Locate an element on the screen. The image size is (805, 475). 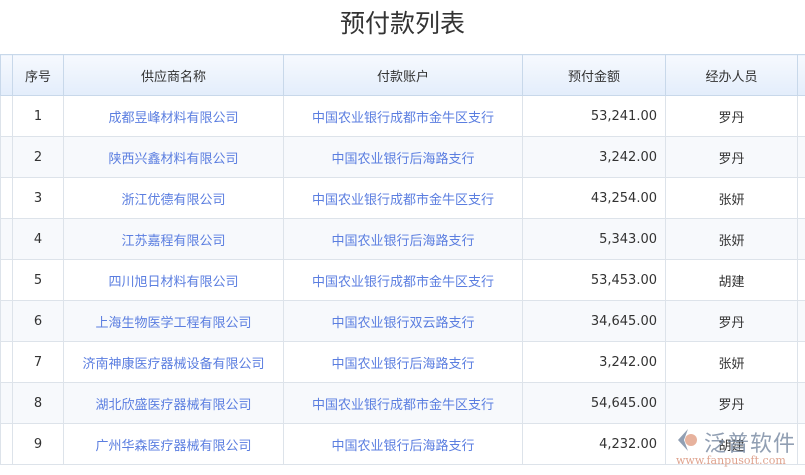
table-row: 7 济南神康医疗器械设备有限公司 中国农业银行后海路支行 3,242.00 张妍 is located at coordinates (402, 362).